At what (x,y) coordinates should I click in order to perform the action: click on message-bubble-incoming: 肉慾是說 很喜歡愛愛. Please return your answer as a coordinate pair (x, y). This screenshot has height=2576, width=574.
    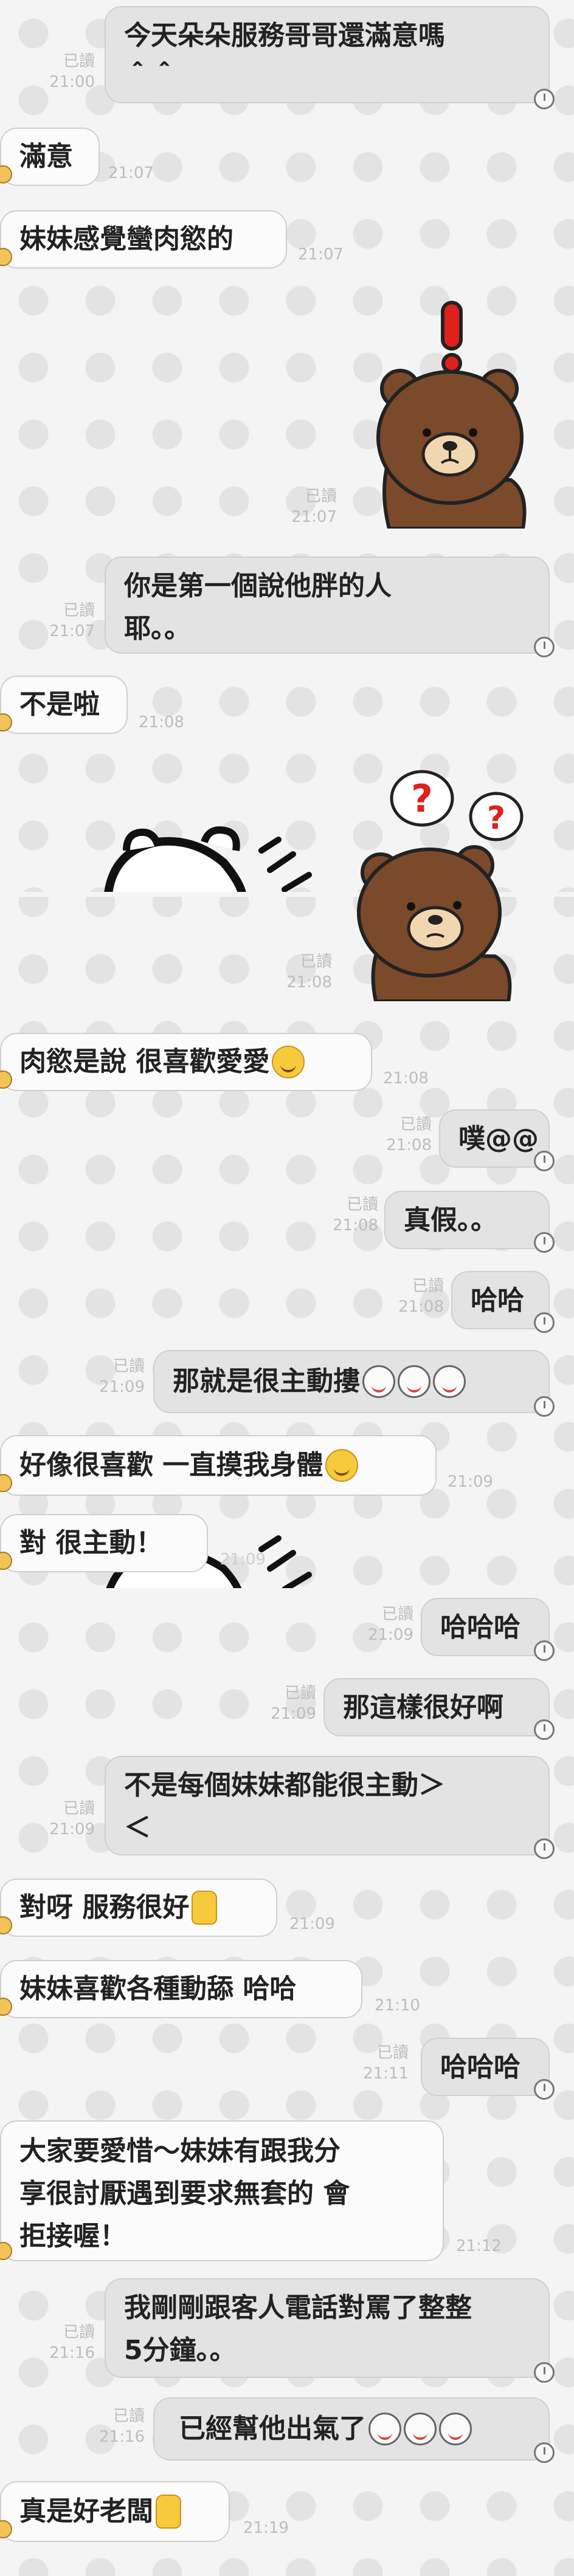
    Looking at the image, I should click on (186, 1062).